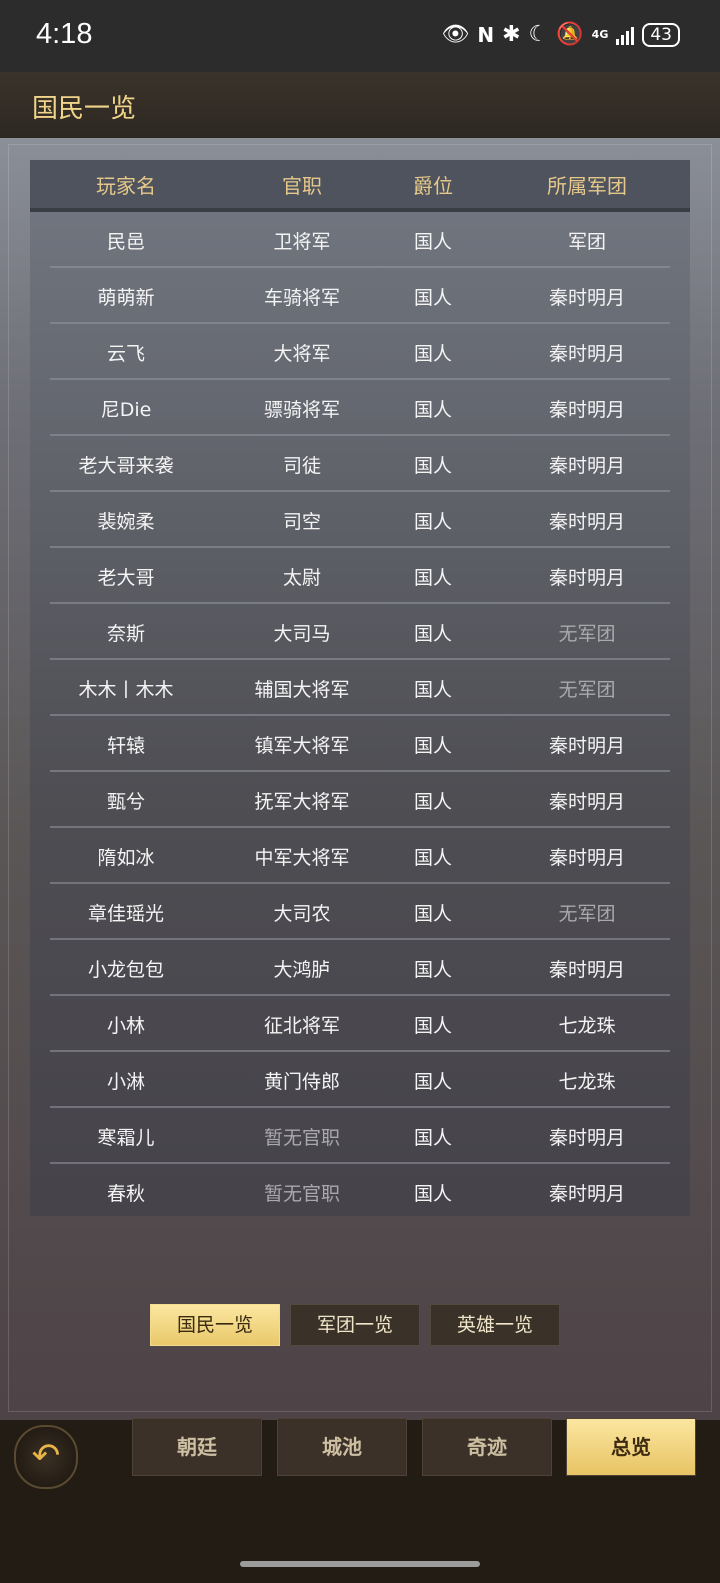  I want to click on nav-overview: 总览, so click(631, 1447).